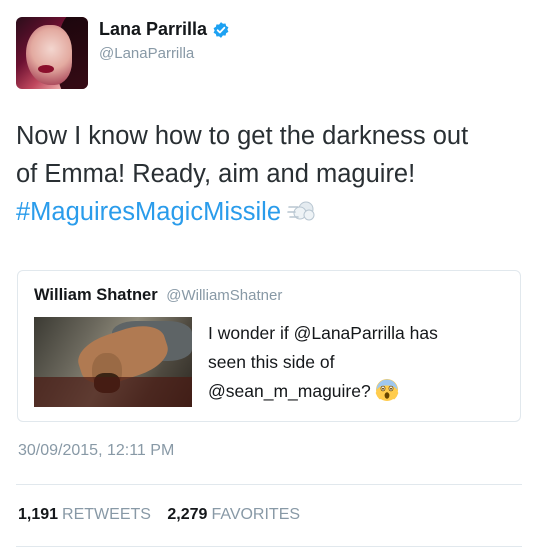 This screenshot has width=540, height=554. Describe the element at coordinates (289, 391) in the screenshot. I see `quoted-text-line: @sean_m_maguire?` at that location.